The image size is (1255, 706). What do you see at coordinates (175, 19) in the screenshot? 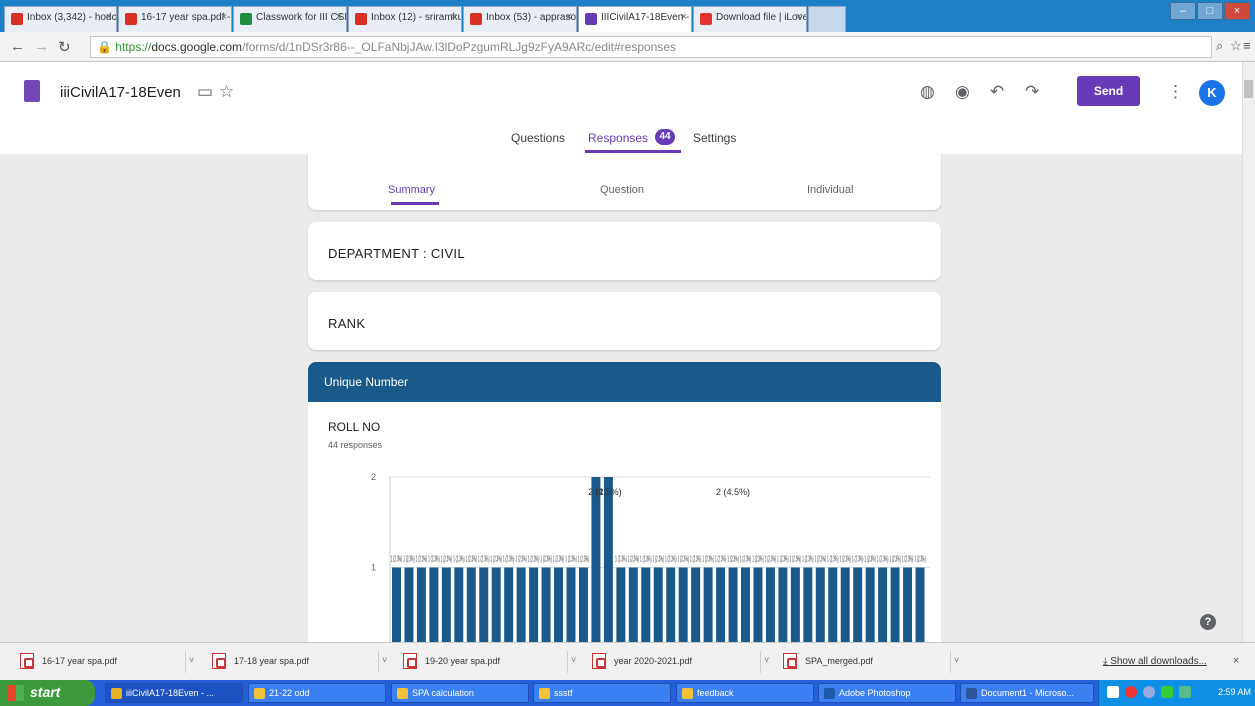
I see `browser-tab: 16-17 year spa.pdf - s ×` at bounding box center [175, 19].